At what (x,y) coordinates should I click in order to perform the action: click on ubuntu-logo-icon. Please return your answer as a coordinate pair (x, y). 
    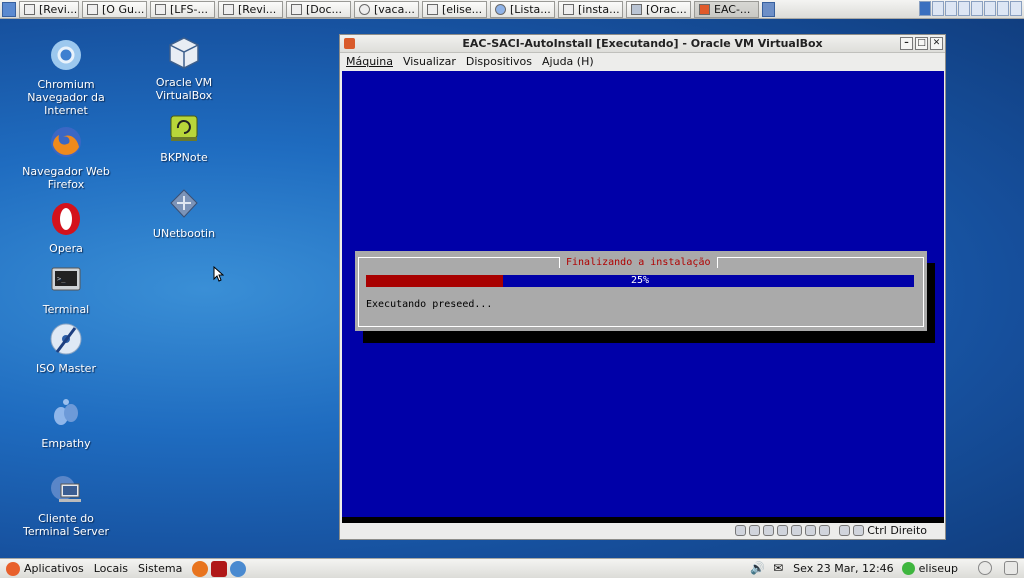
    Looking at the image, I should click on (13, 568).